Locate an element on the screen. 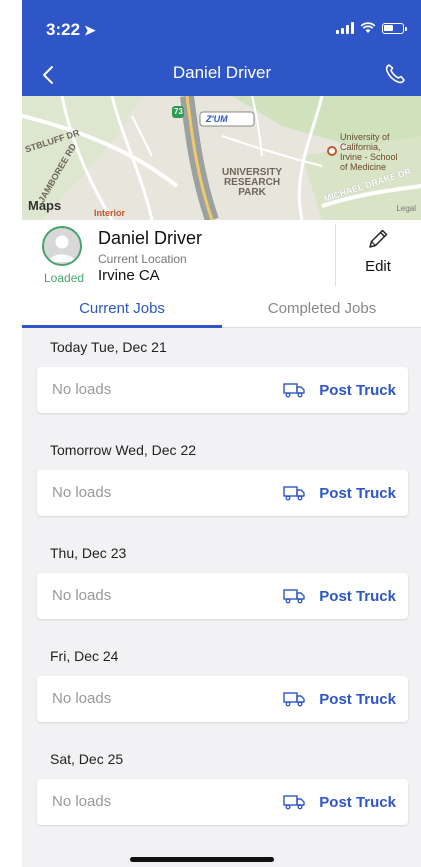 This screenshot has height=867, width=421. divider is located at coordinates (335, 255).